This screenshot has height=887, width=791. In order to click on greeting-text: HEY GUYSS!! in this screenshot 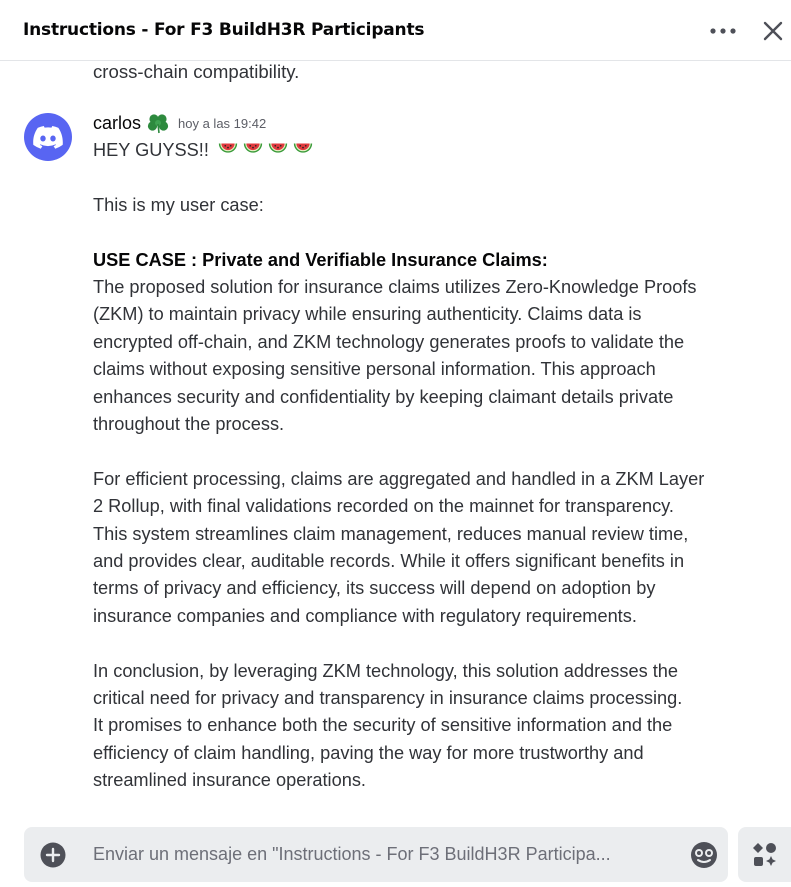, I will do `click(151, 150)`.